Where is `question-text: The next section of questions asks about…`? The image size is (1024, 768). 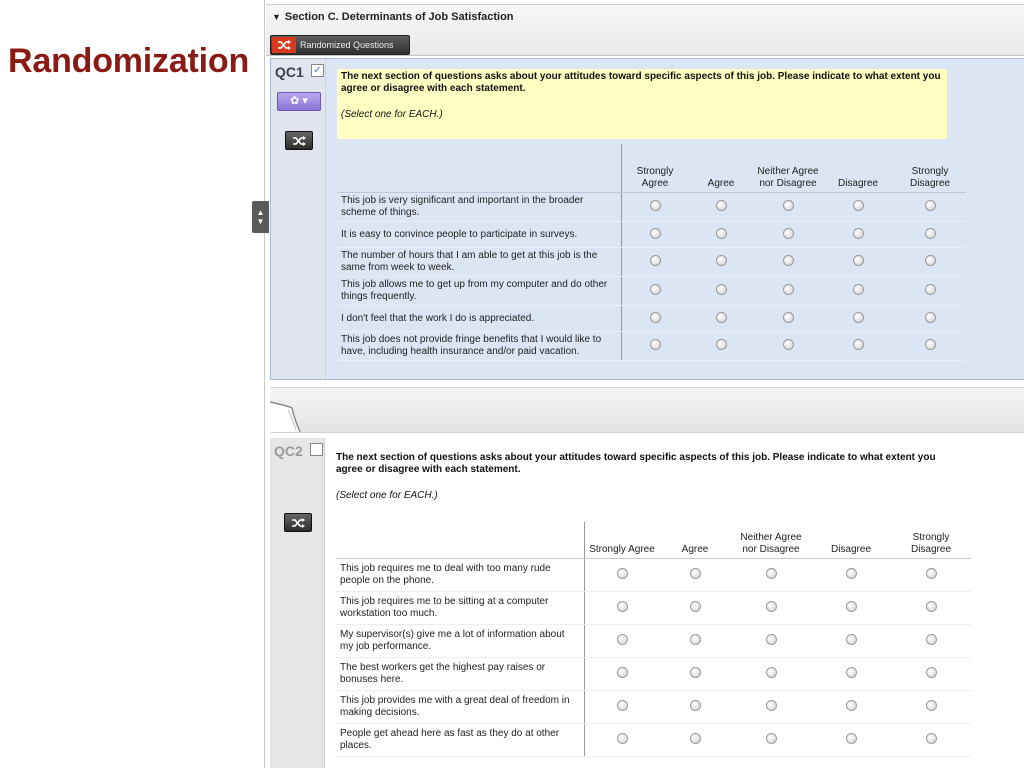
question-text: The next section of questions asks about… is located at coordinates (636, 463).